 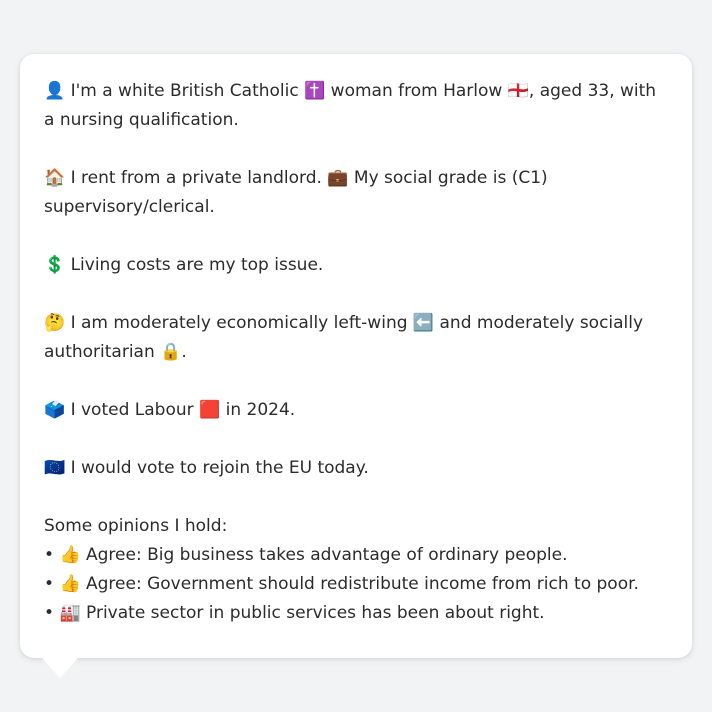 What do you see at coordinates (136, 526) in the screenshot?
I see `opinions-heading: Some opinions I hold:` at bounding box center [136, 526].